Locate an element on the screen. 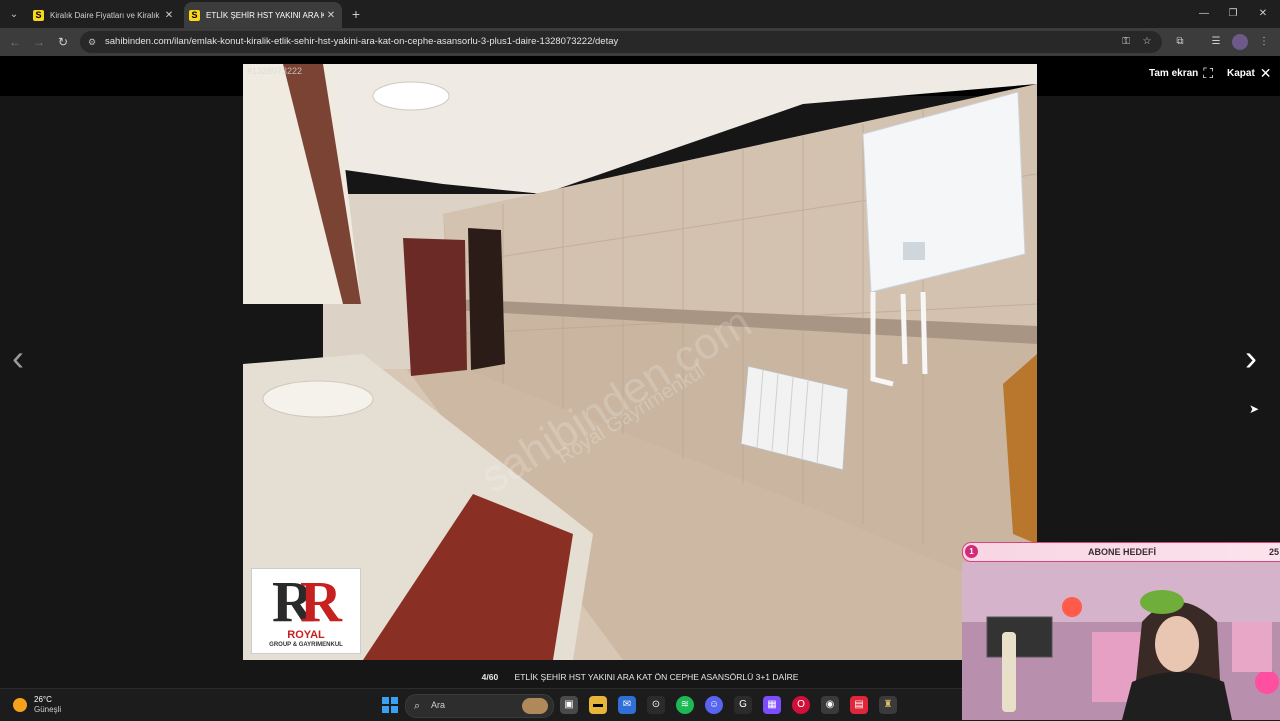 The width and height of the screenshot is (1280, 721). logo-subtext: GROUP & GAYRIMENKUL is located at coordinates (306, 645).